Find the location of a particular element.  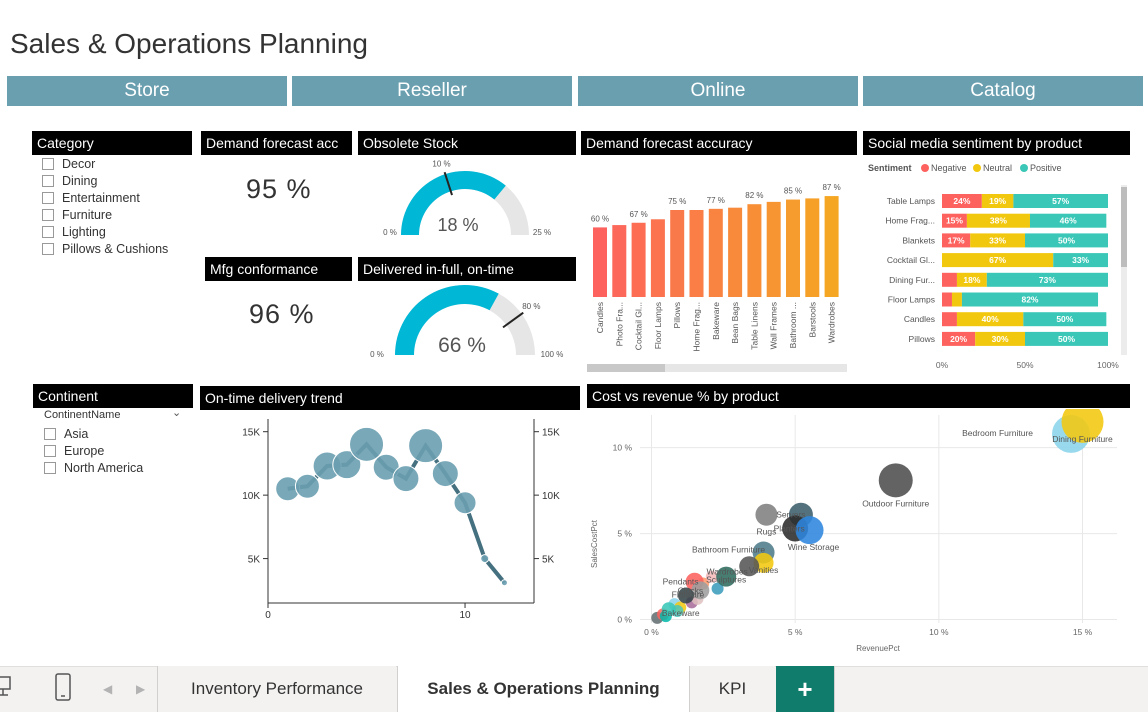

x-axis-title: RevenuePct is located at coordinates (878, 648).